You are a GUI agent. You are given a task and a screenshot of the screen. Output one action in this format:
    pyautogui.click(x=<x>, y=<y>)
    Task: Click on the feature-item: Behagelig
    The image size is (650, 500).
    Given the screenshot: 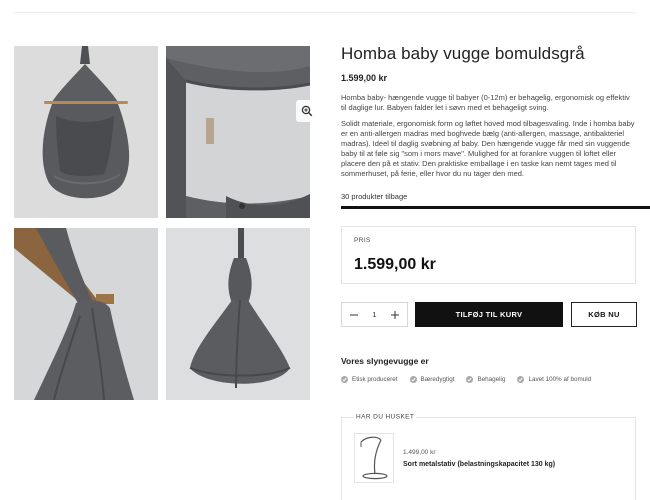 What is the action you would take?
    pyautogui.click(x=485, y=379)
    